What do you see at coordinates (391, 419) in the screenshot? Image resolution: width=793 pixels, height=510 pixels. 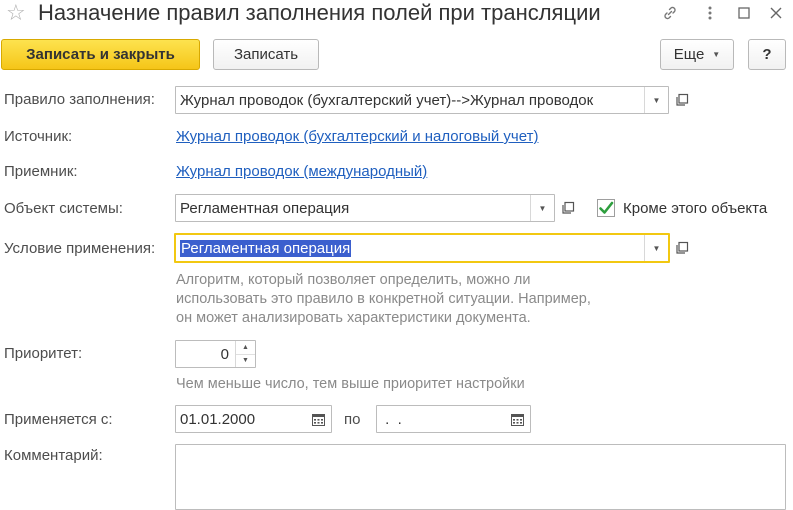 I see `applies-to-value: . .` at bounding box center [391, 419].